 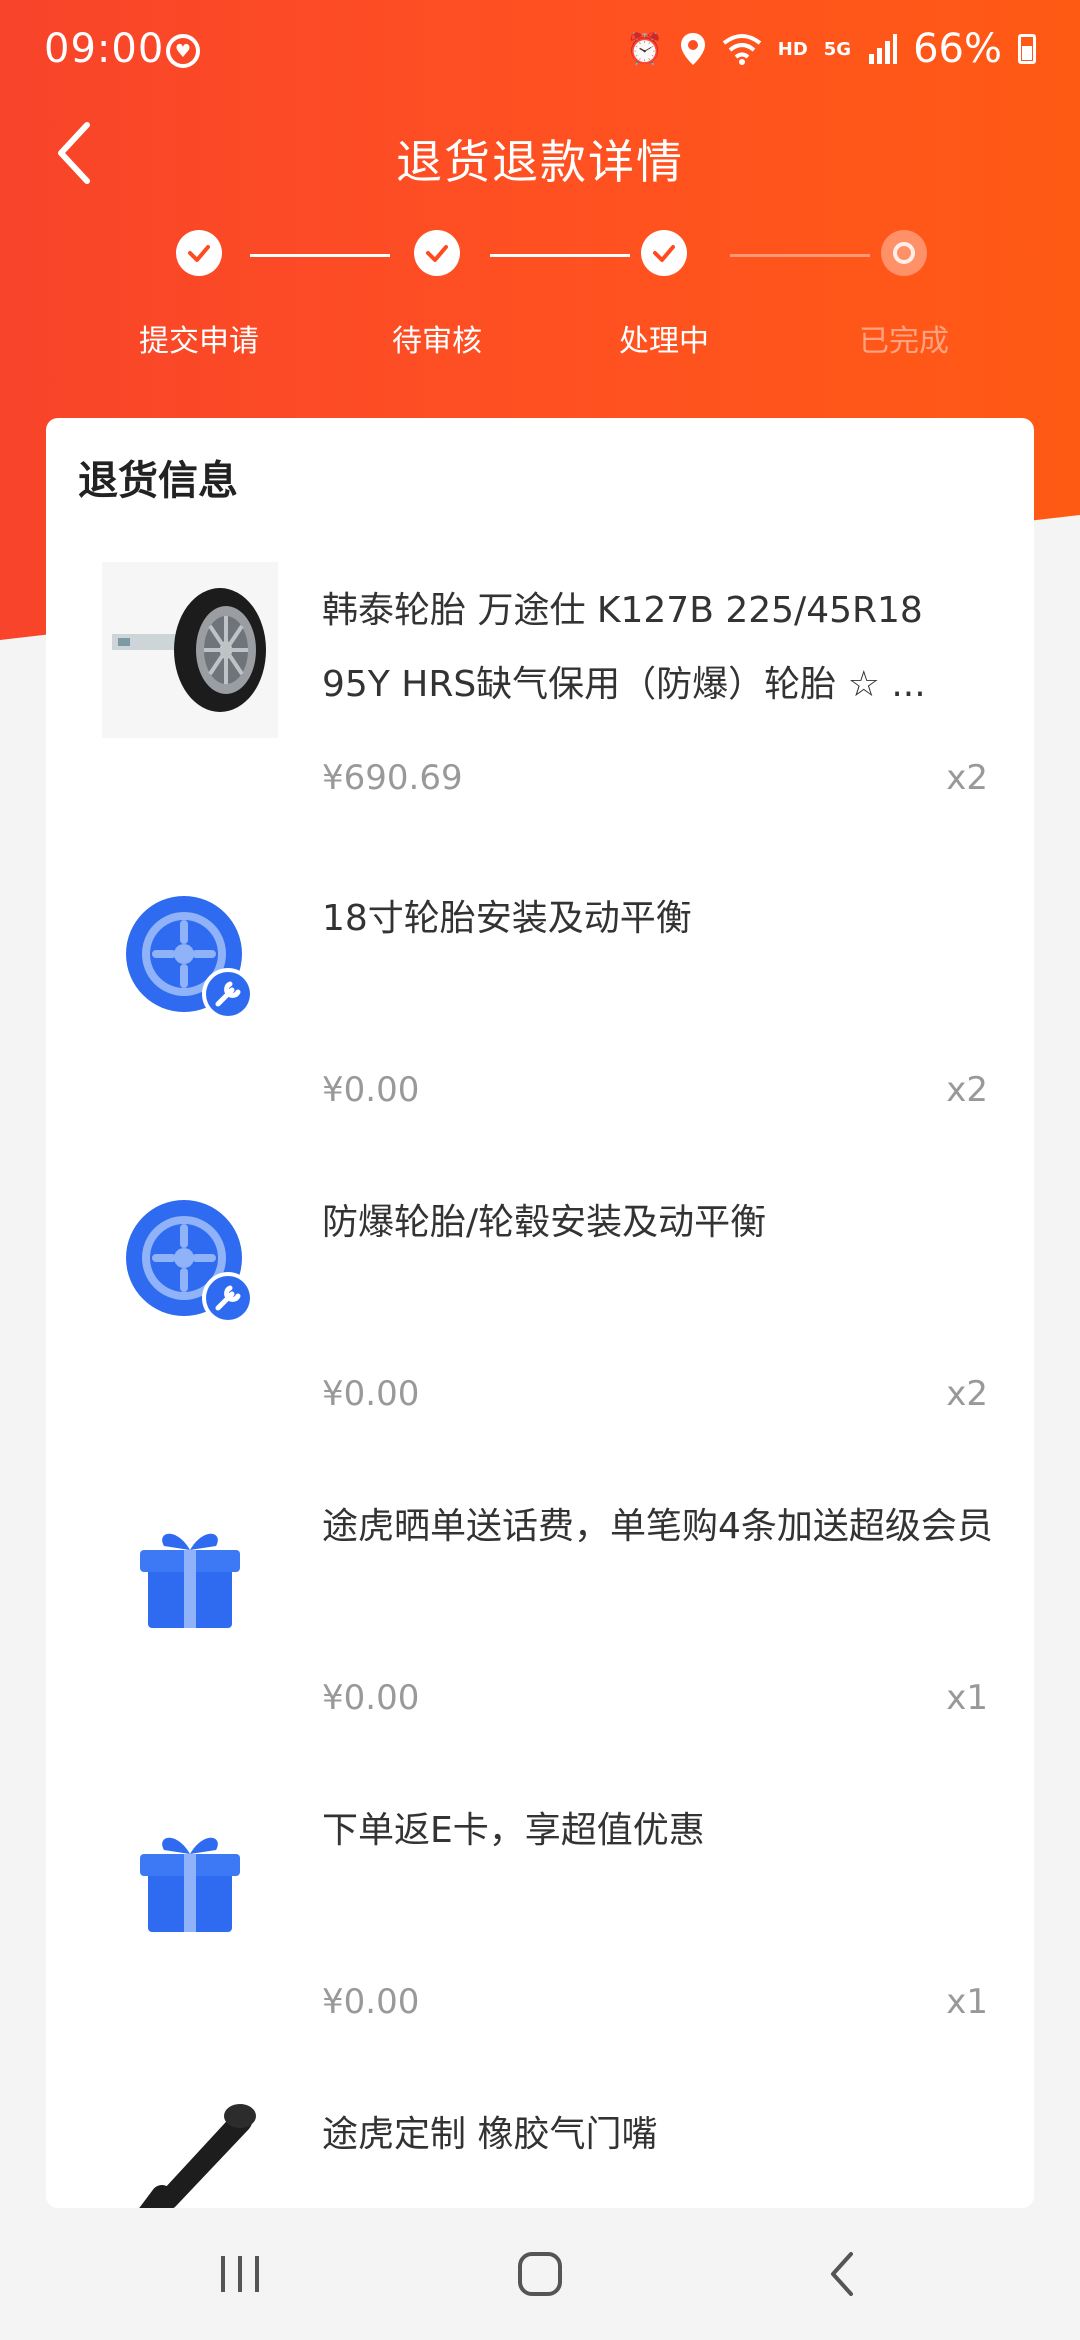 What do you see at coordinates (540, 1326) in the screenshot?
I see `list-item: 防爆轮胎/轮毂安装及动平衡 ¥0.00 x2` at bounding box center [540, 1326].